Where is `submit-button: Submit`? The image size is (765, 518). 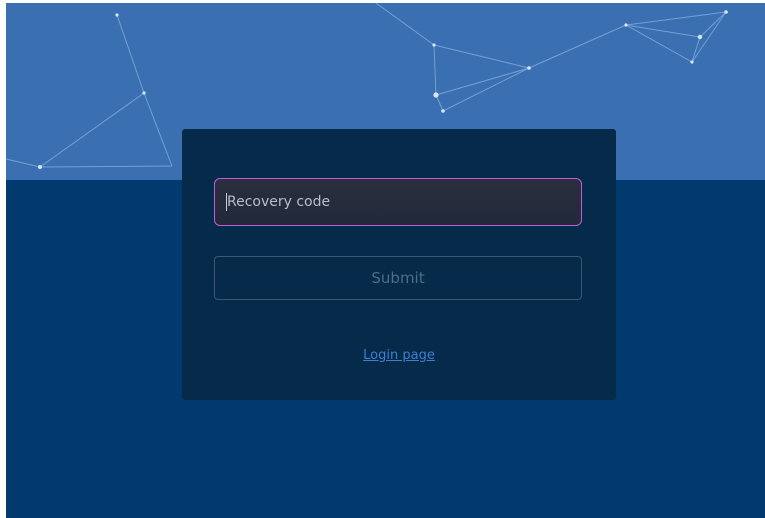 submit-button: Submit is located at coordinates (398, 278).